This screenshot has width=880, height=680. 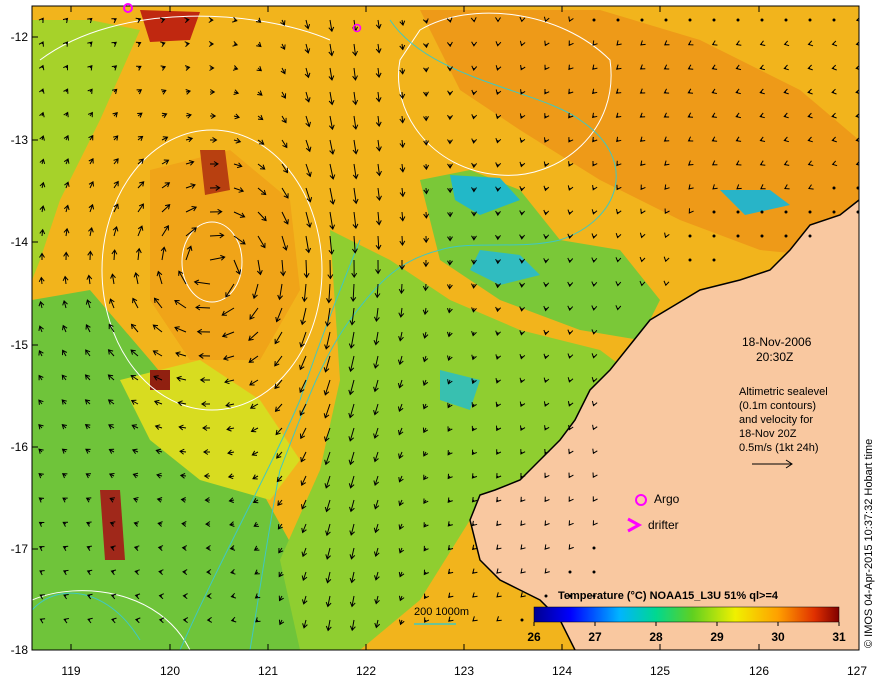 I want to click on lon-label: 119, so click(x=71, y=671).